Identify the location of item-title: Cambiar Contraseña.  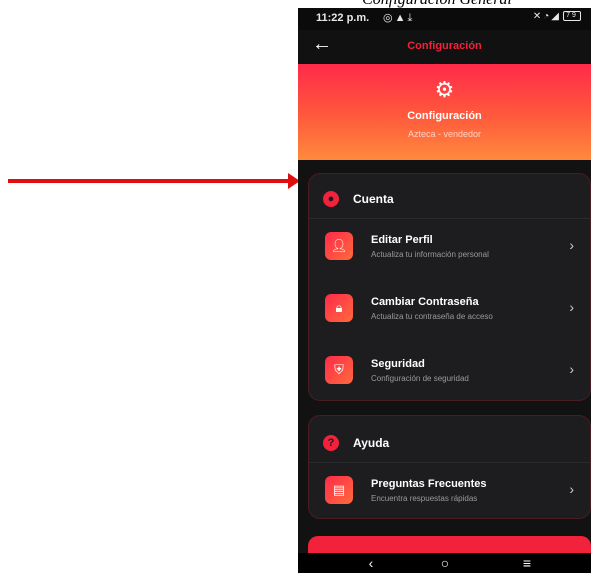
(425, 302).